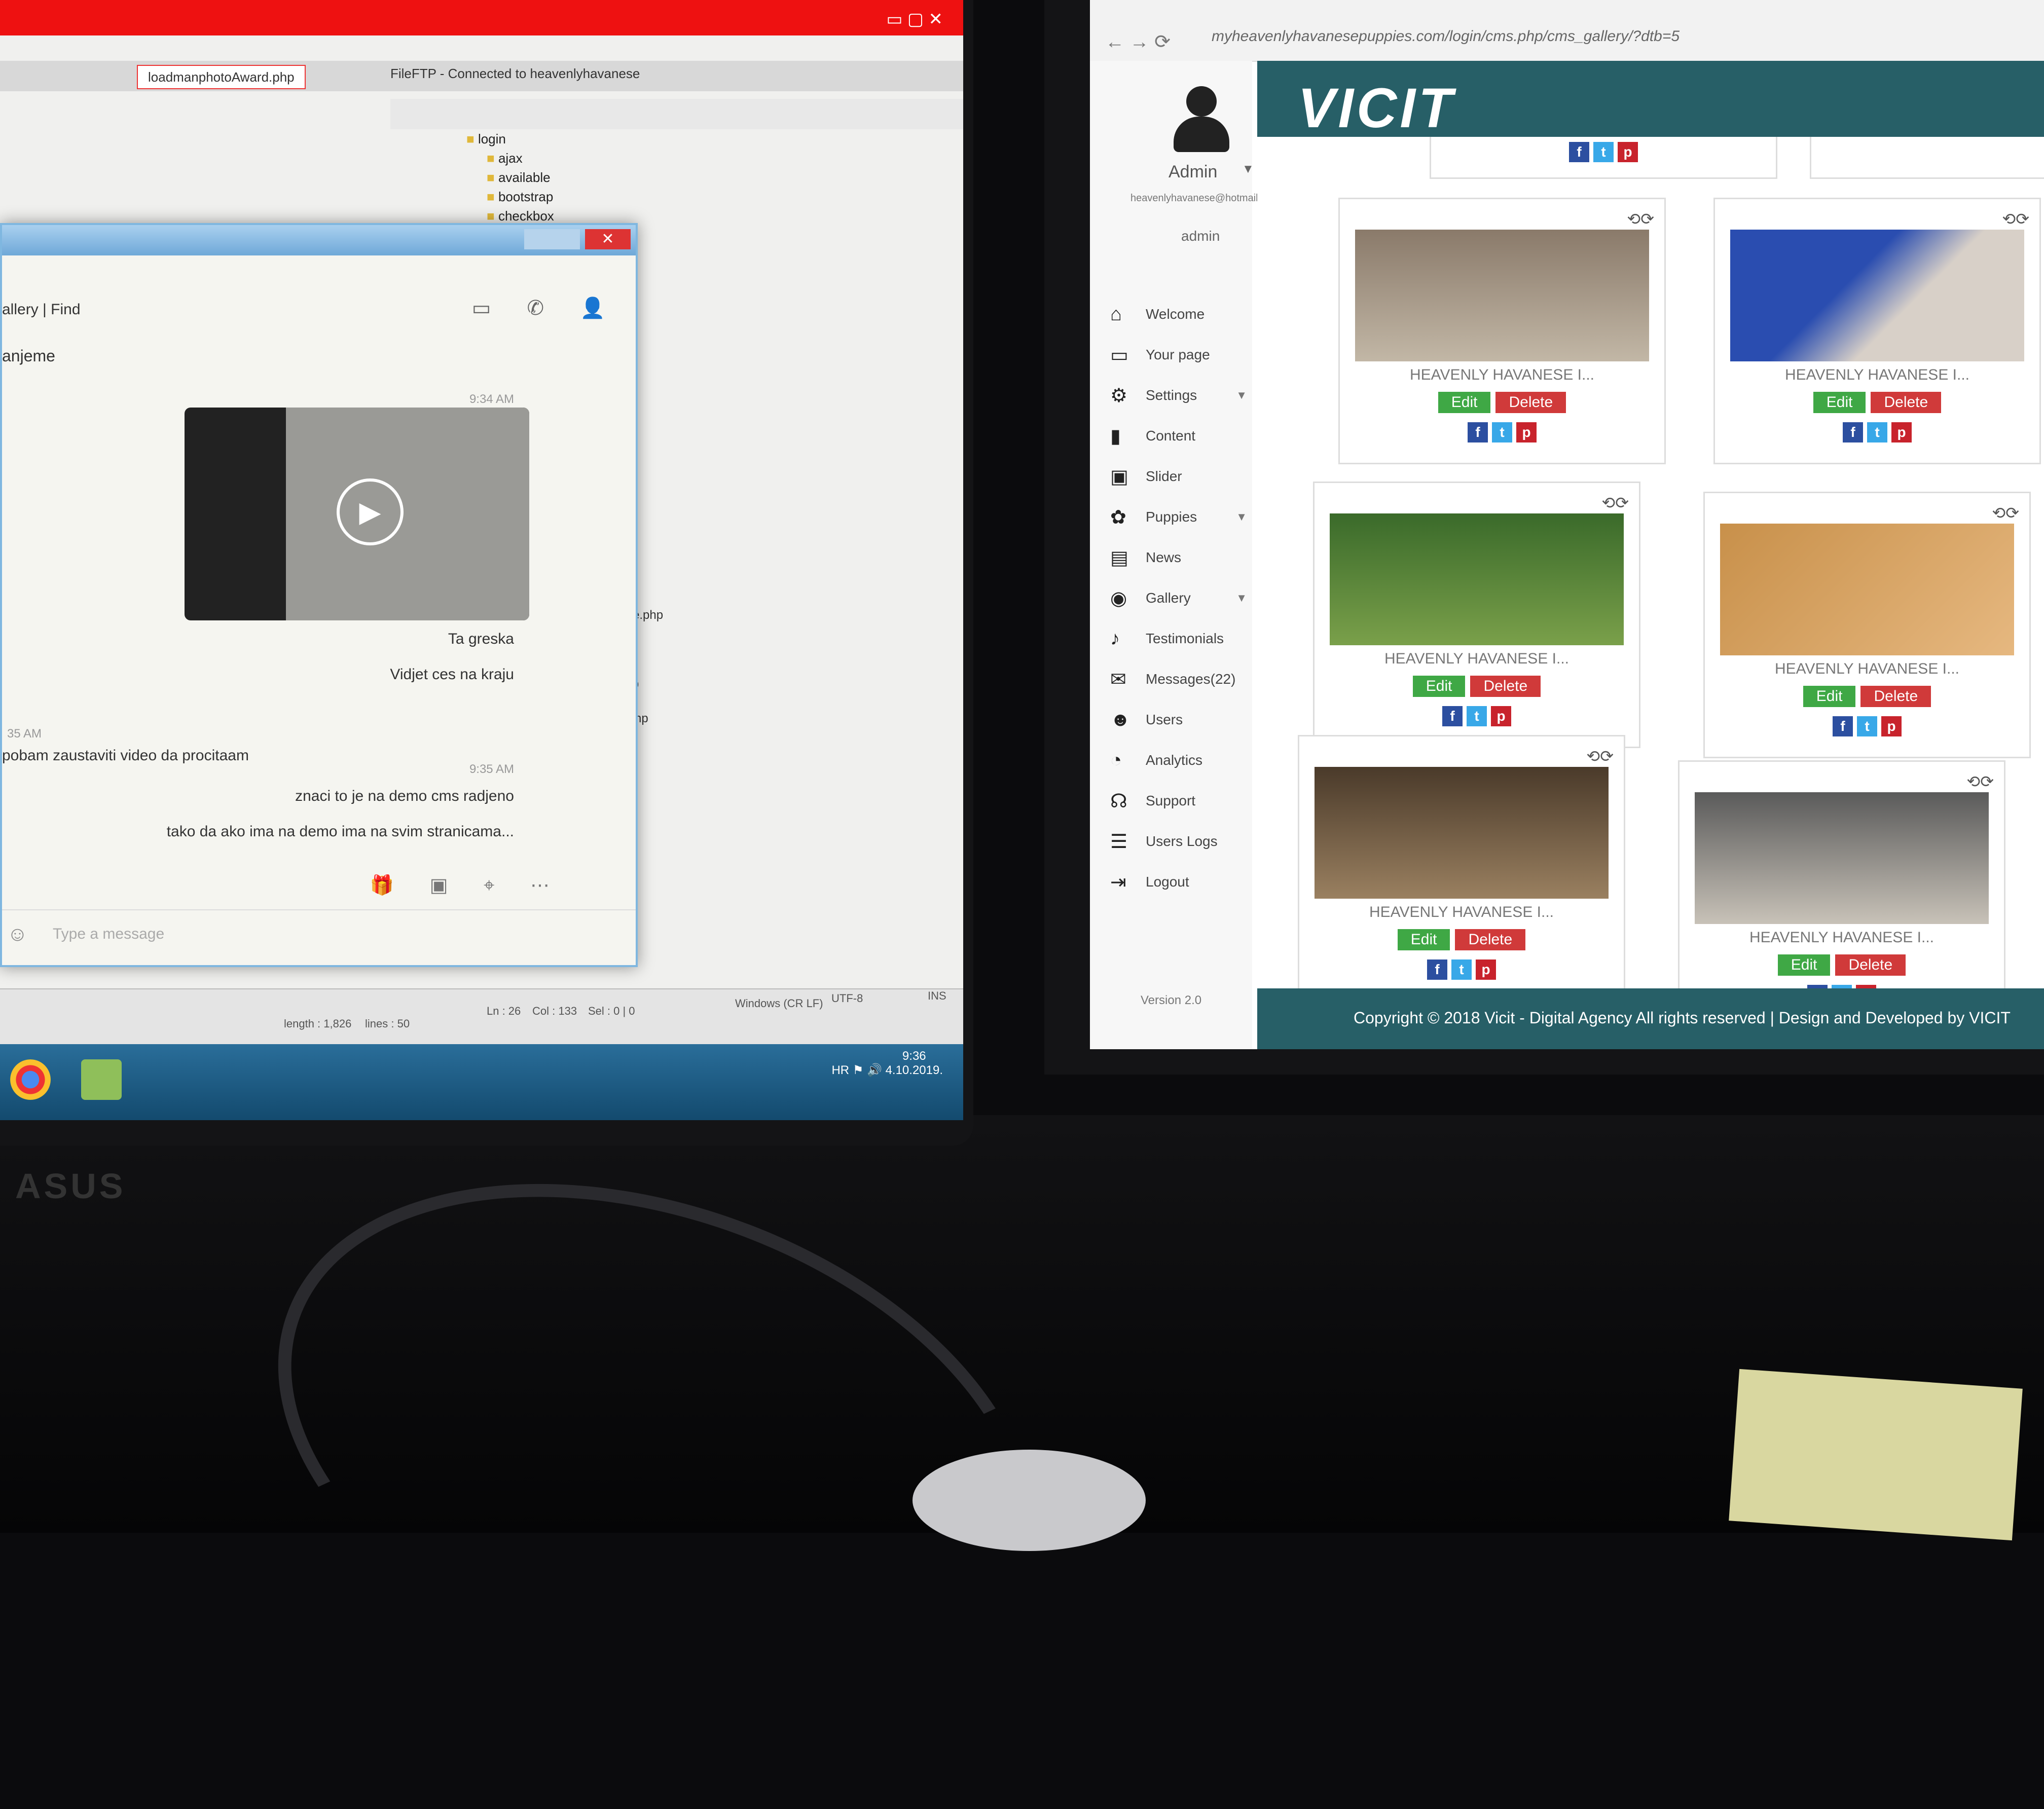 The image size is (2044, 1809). Describe the element at coordinates (540, 885) in the screenshot. I see `more-icon: ⋯` at that location.